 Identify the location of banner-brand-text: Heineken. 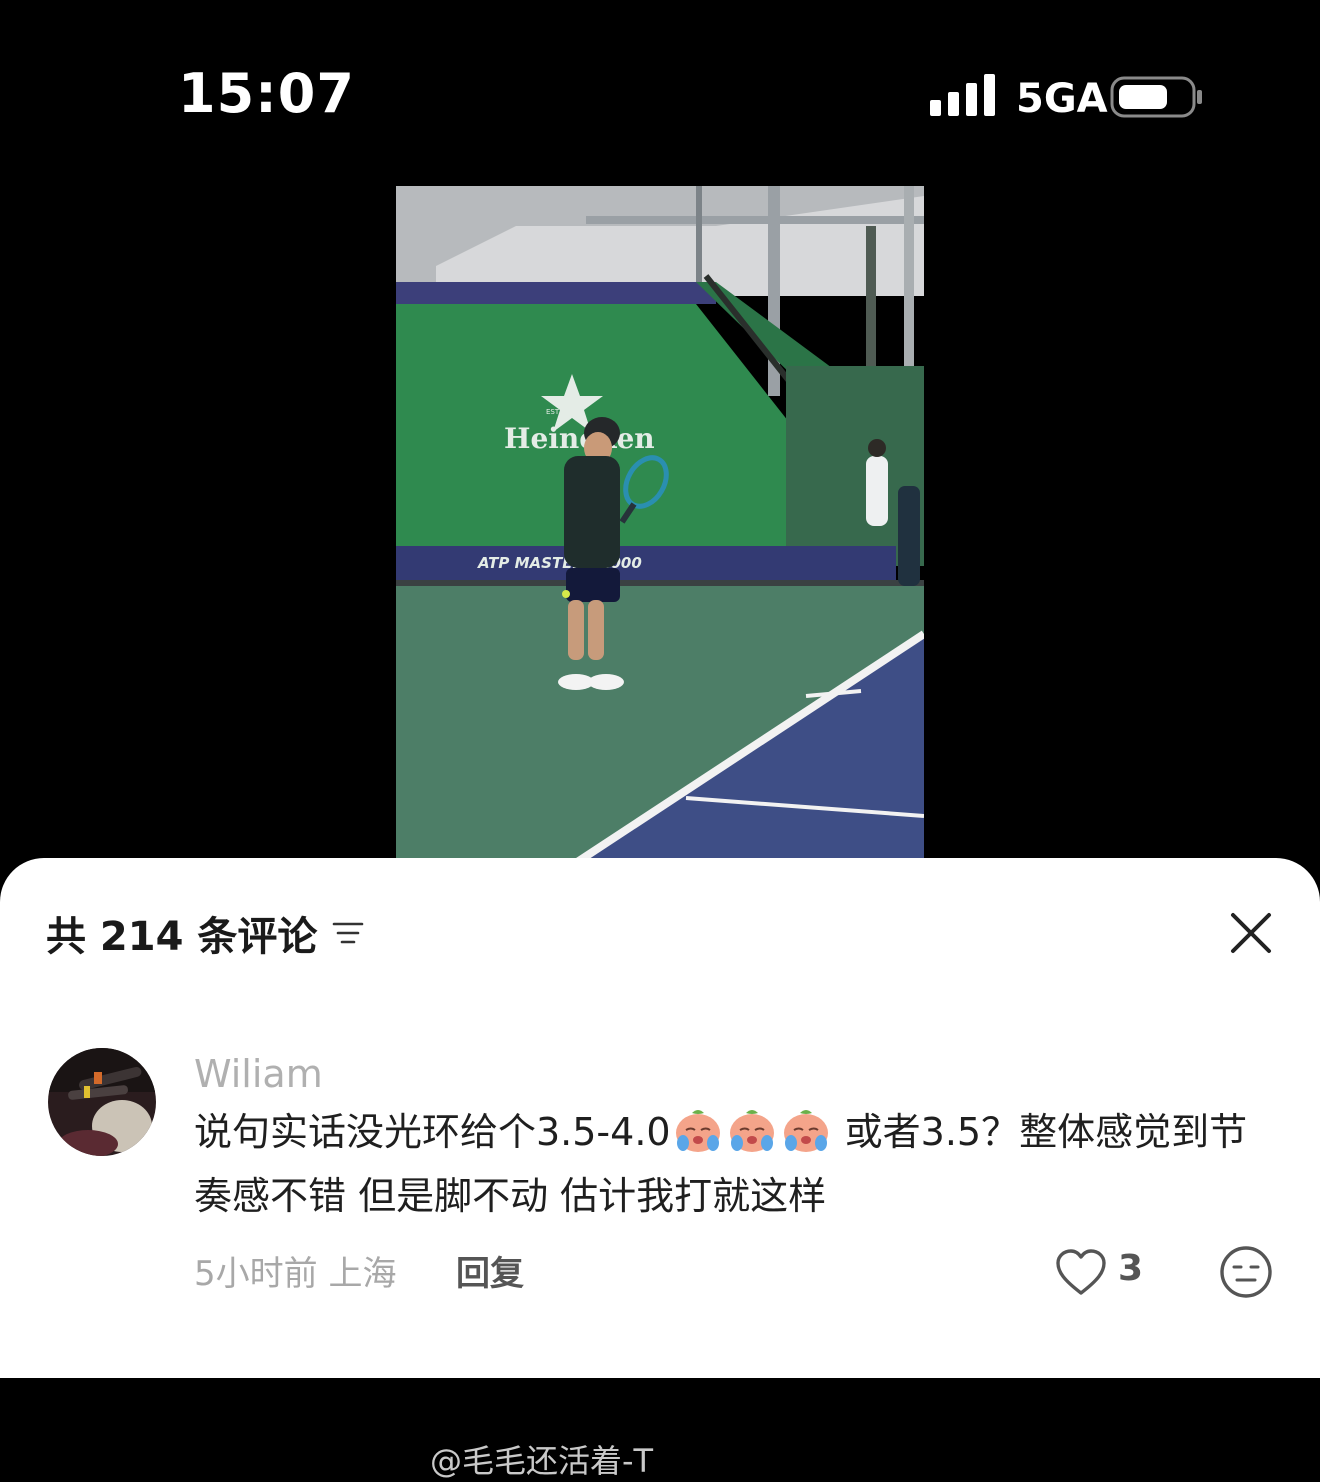
(579, 438).